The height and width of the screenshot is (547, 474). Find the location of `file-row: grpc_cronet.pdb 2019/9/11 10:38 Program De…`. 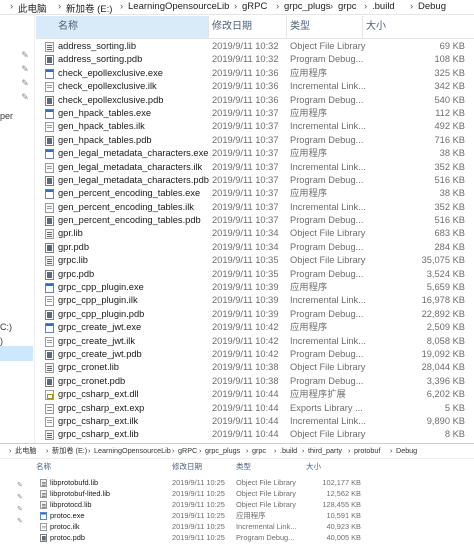

file-row: grpc_cronet.pdb 2019/9/11 10:38 Program De… is located at coordinates (255, 381).